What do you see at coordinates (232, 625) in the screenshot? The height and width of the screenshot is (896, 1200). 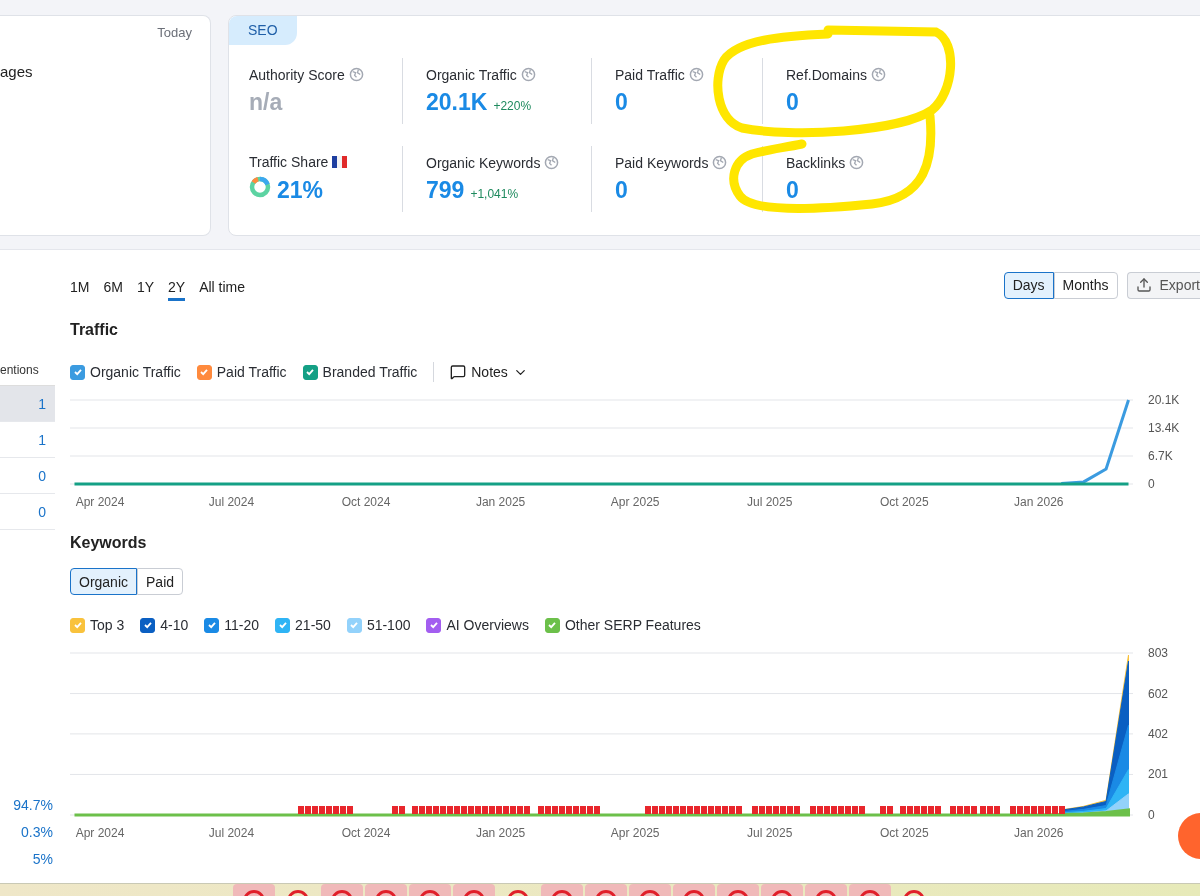 I see `legend-checkbox: 11-20` at bounding box center [232, 625].